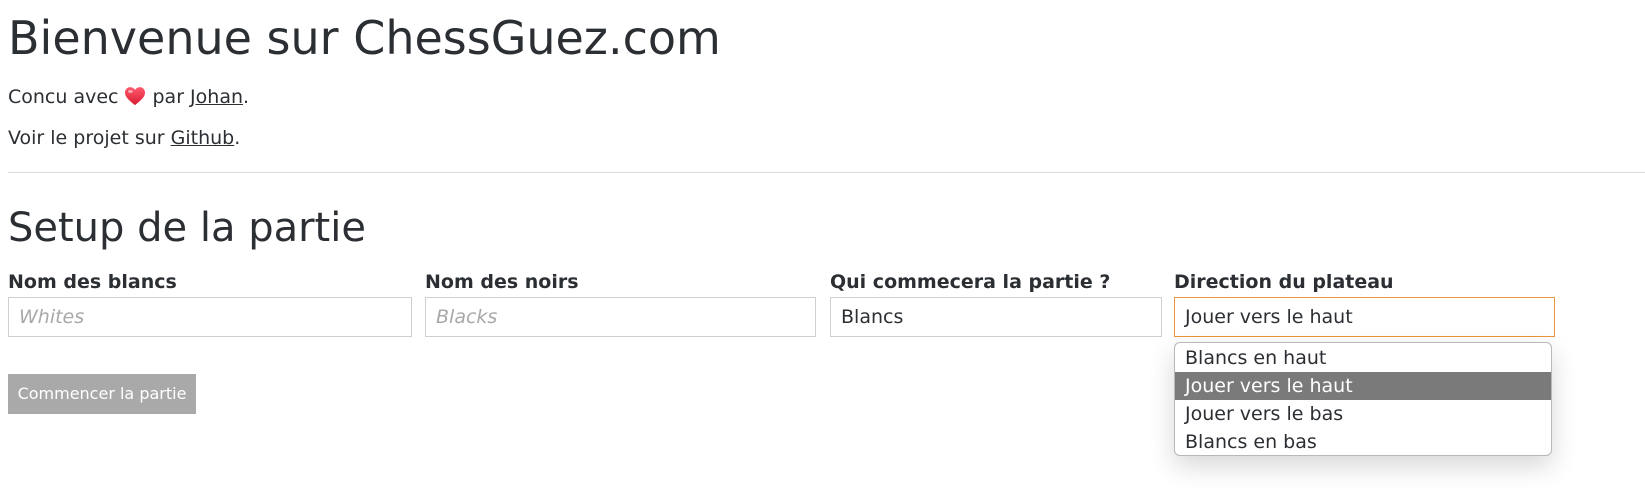 The width and height of the screenshot is (1645, 502). I want to click on dropdown-option: Jouer vers le haut, so click(1363, 386).